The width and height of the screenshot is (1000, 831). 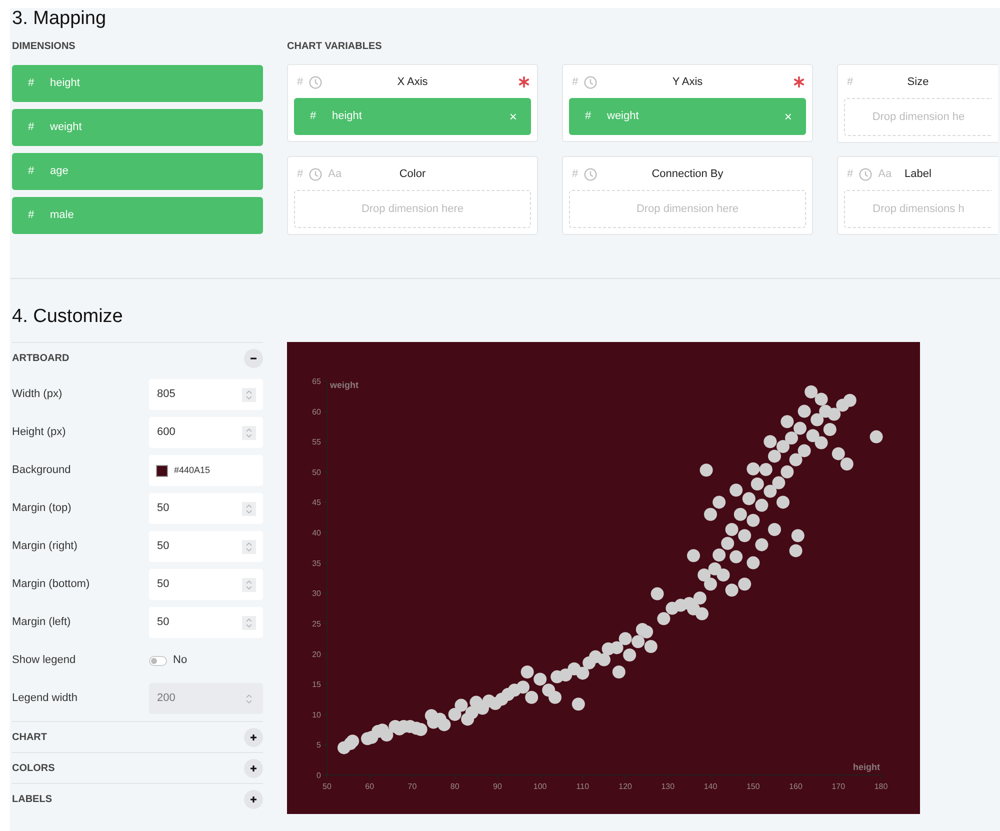 What do you see at coordinates (29, 737) in the screenshot?
I see `section-header: CHART` at bounding box center [29, 737].